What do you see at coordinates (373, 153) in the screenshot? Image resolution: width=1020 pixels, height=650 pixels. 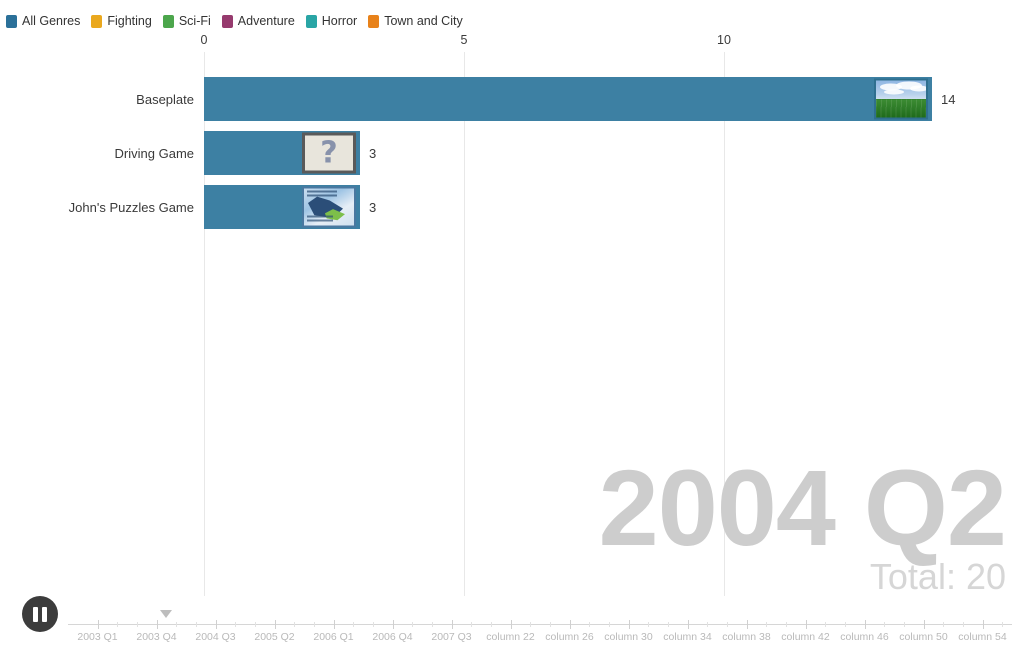 I see `bar-value-label: 3` at bounding box center [373, 153].